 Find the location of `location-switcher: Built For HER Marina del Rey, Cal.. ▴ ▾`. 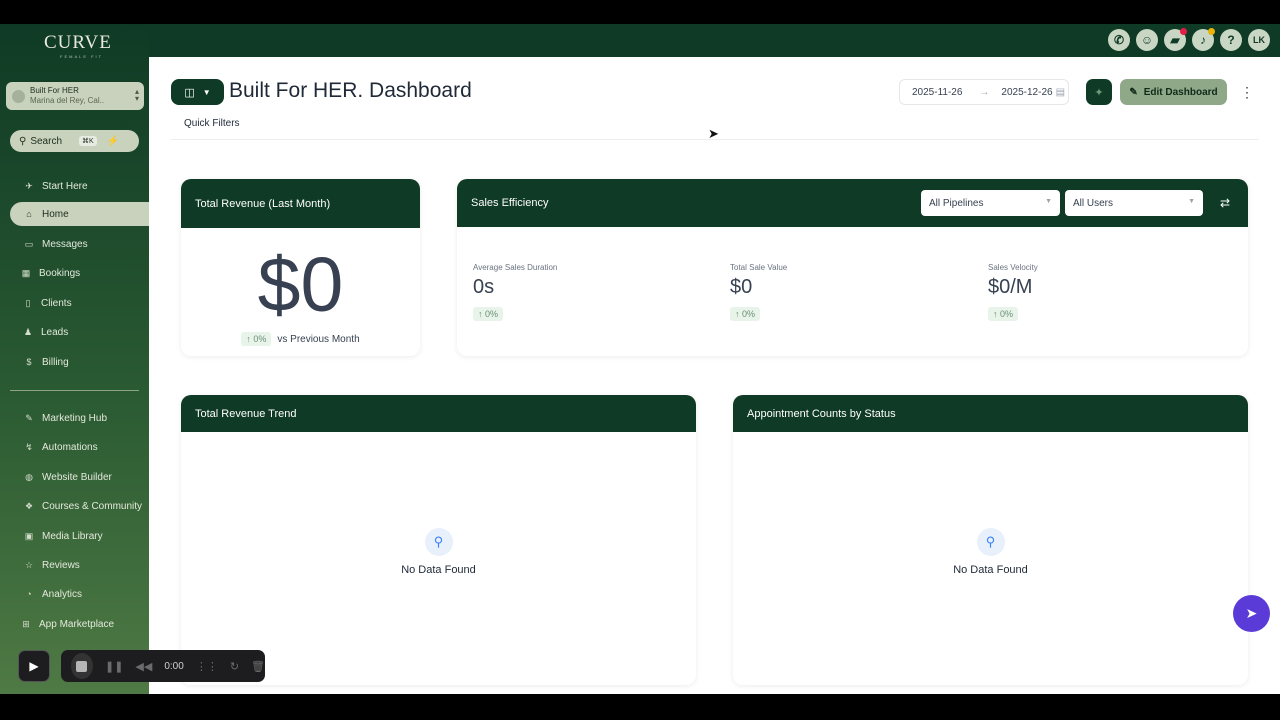

location-switcher: Built For HER Marina del Rey, Cal.. ▴ ▾ is located at coordinates (75, 96).